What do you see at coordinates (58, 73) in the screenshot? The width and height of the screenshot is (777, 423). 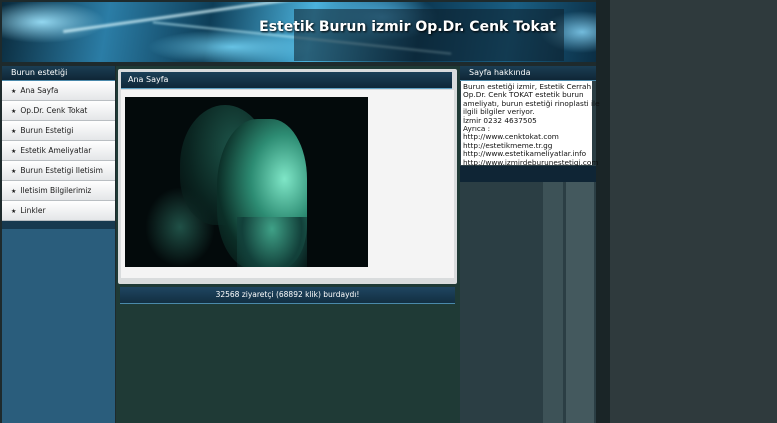 I see `left-sidebar-title: Burun estetiği` at bounding box center [58, 73].